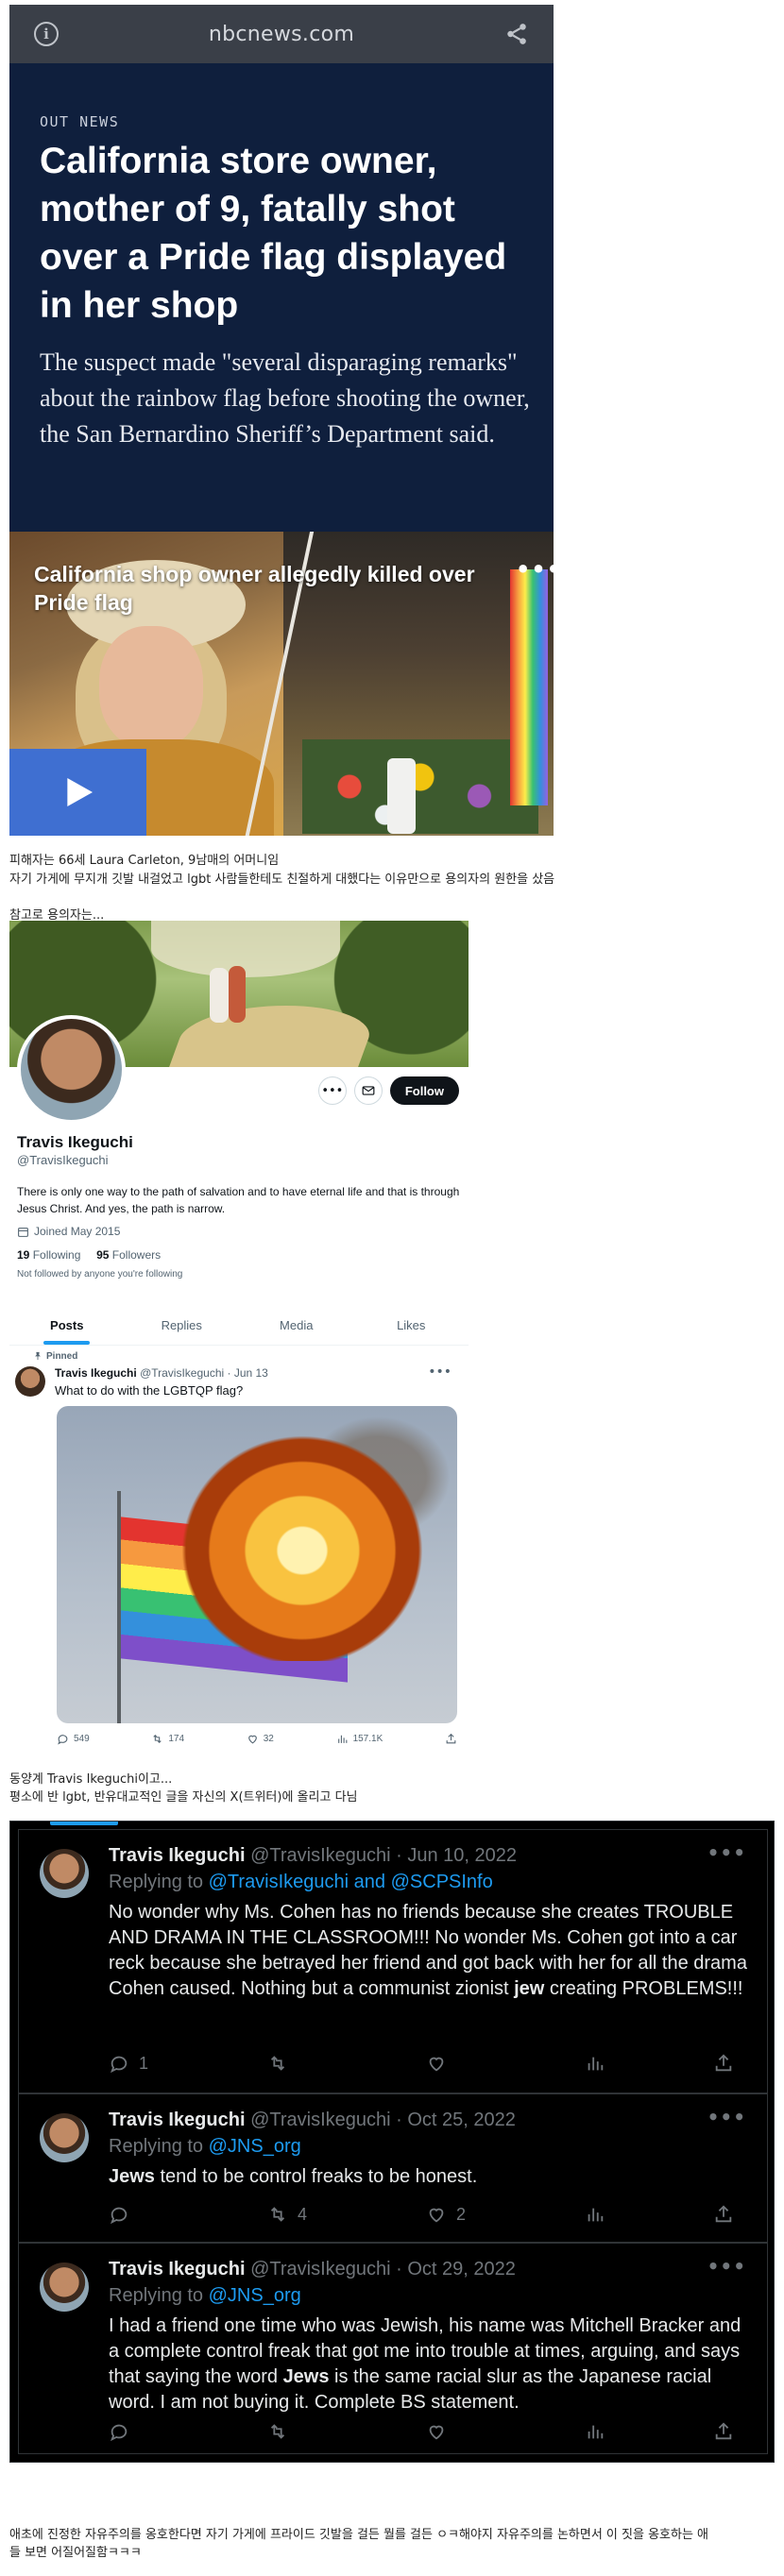 This screenshot has height=2576, width=784. Describe the element at coordinates (68, 1231) in the screenshot. I see `profile-joined: Joined May 2015` at that location.